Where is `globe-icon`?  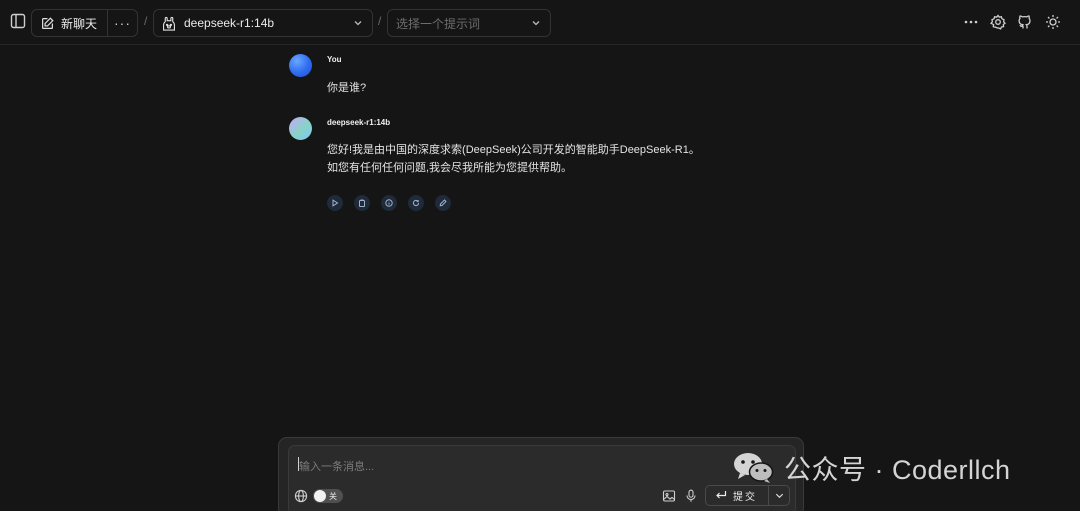
globe-icon is located at coordinates (301, 496).